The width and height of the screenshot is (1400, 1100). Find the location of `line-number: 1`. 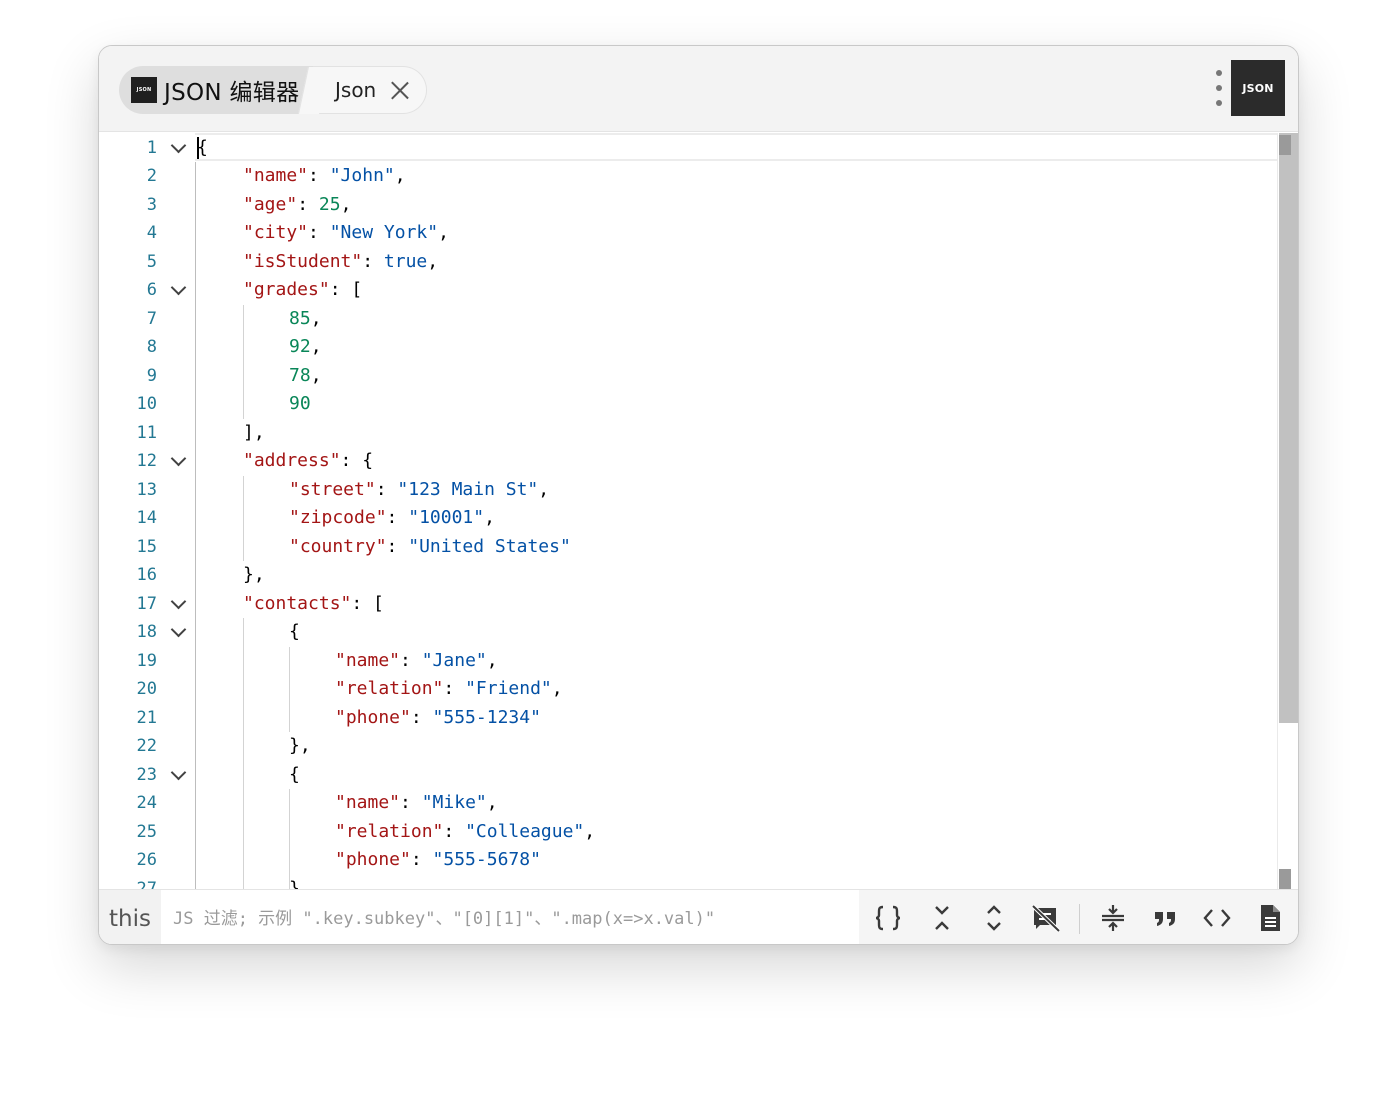

line-number: 1 is located at coordinates (151, 147).